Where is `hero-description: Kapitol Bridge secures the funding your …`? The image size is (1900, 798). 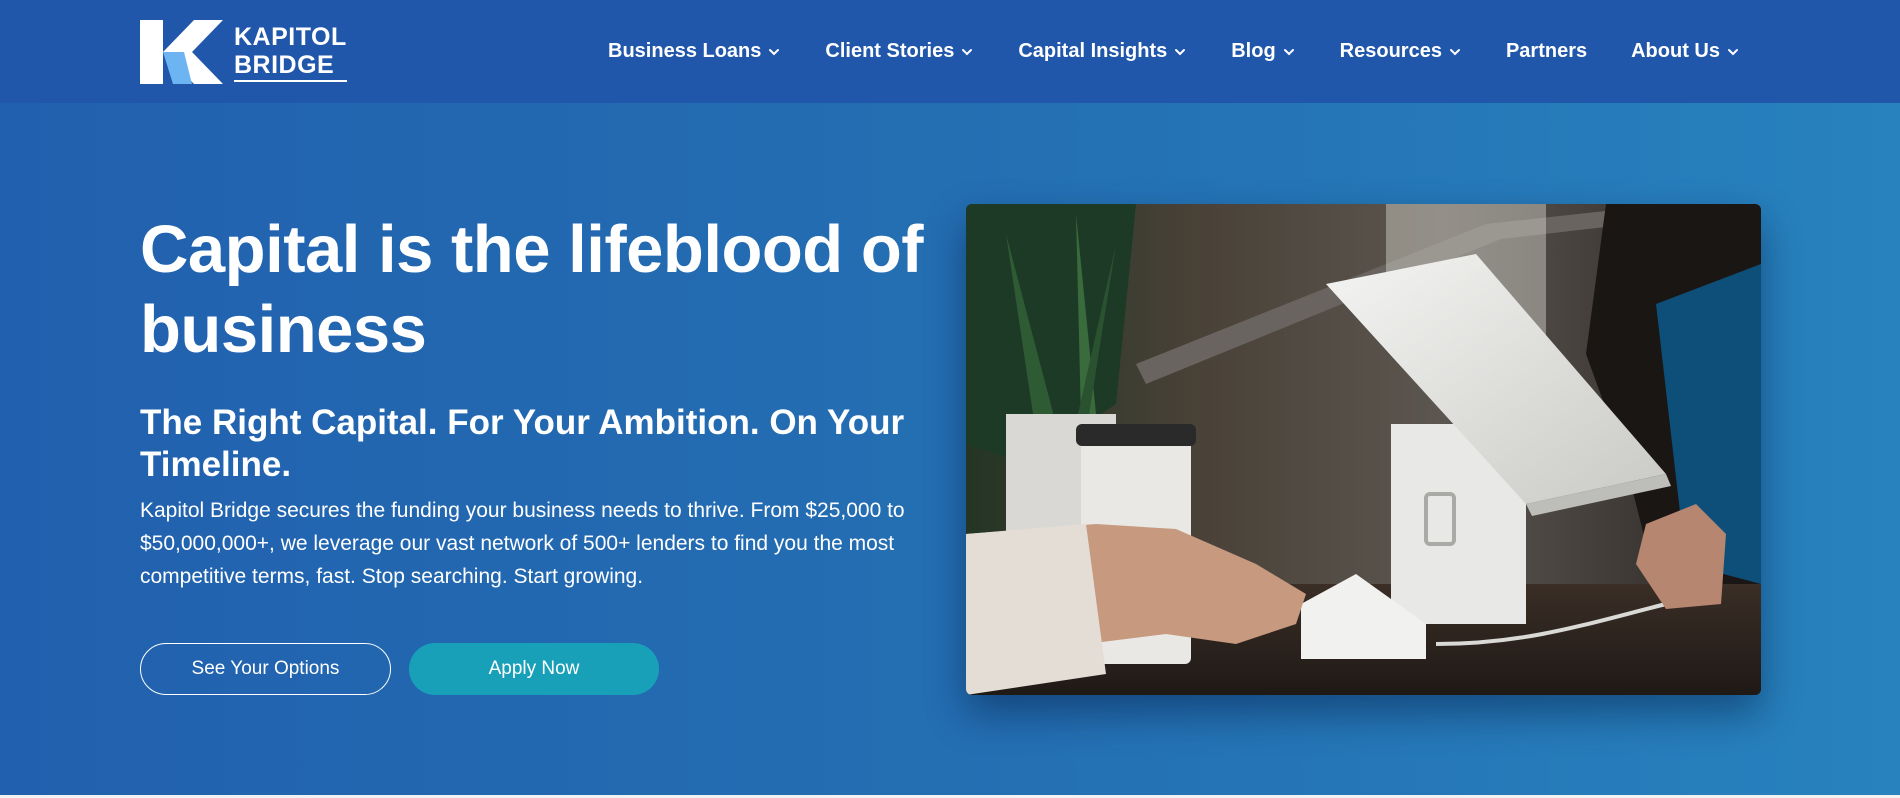
hero-description: Kapitol Bridge secures the funding your … is located at coordinates (522, 543).